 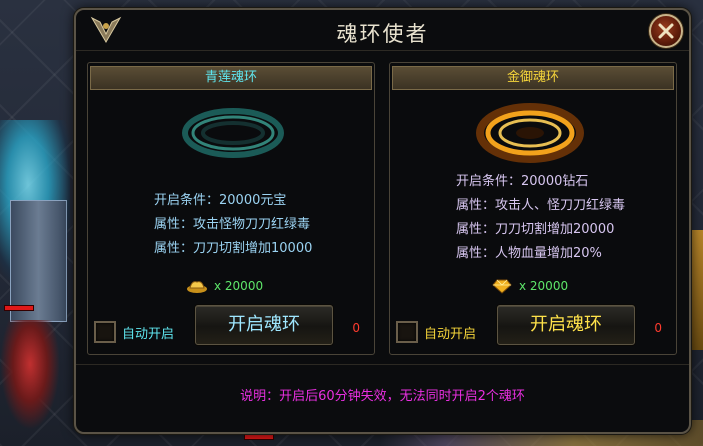 I want to click on close-x-icon, so click(x=666, y=31).